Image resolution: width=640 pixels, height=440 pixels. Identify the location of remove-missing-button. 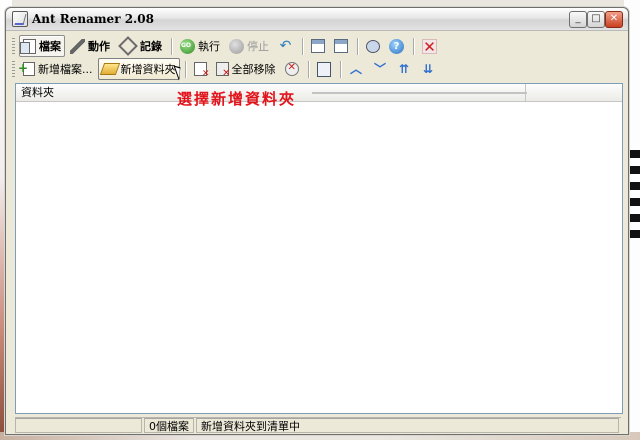
(292, 69).